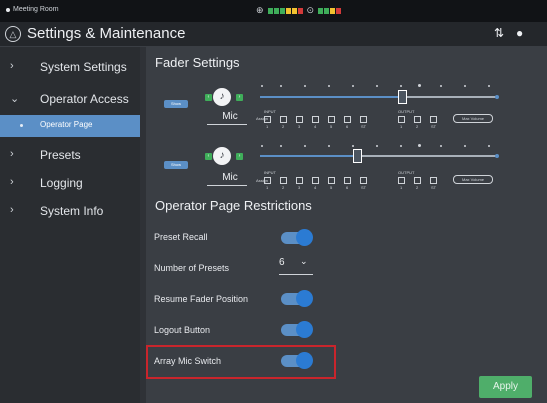  Describe the element at coordinates (310, 10) in the screenshot. I see `output-icon: ⊙` at that location.